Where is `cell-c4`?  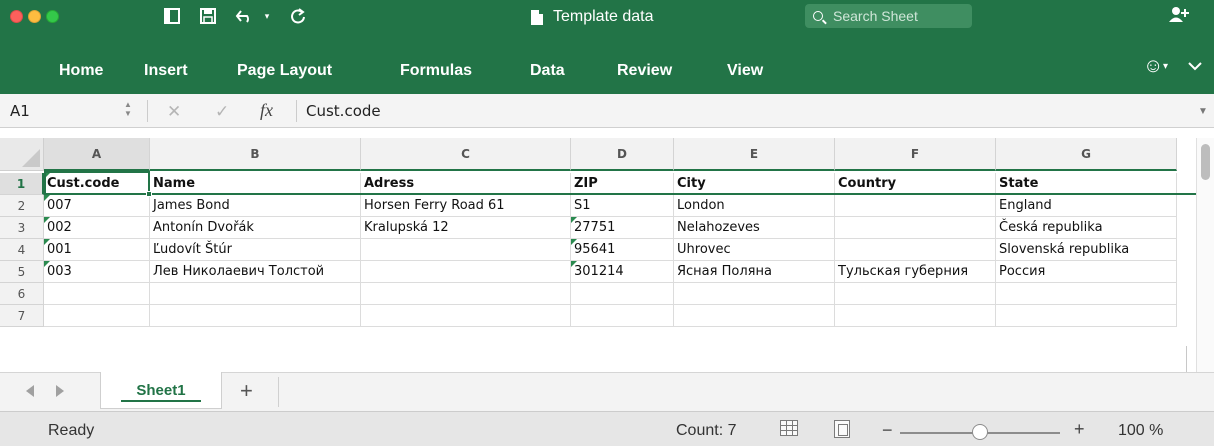 cell-c4 is located at coordinates (466, 250).